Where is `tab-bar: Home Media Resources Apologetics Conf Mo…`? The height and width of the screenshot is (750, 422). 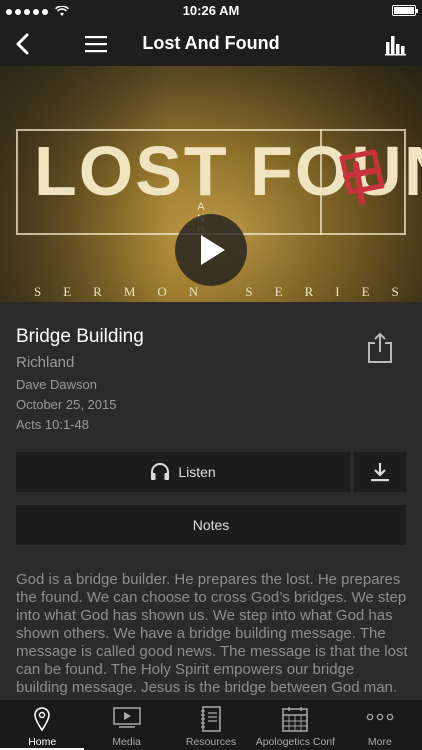
tab-bar: Home Media Resources Apologetics Conf Mo… is located at coordinates (211, 725).